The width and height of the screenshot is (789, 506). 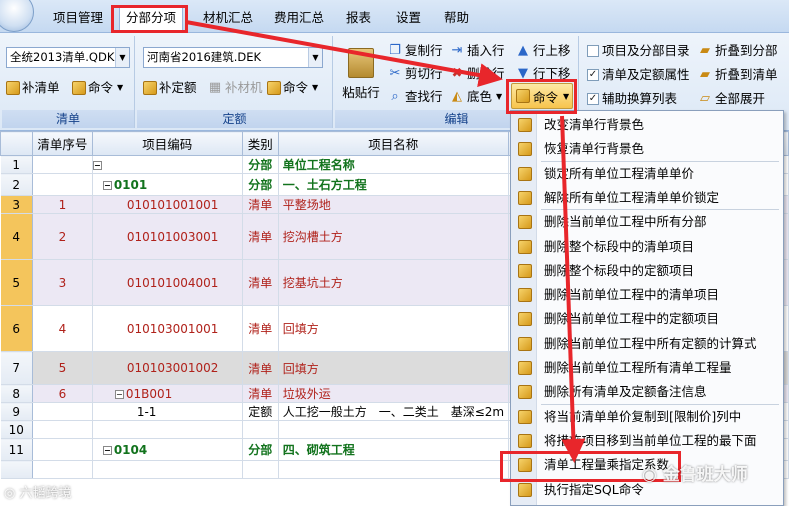 What do you see at coordinates (16, 469) in the screenshot?
I see `row-number` at bounding box center [16, 469].